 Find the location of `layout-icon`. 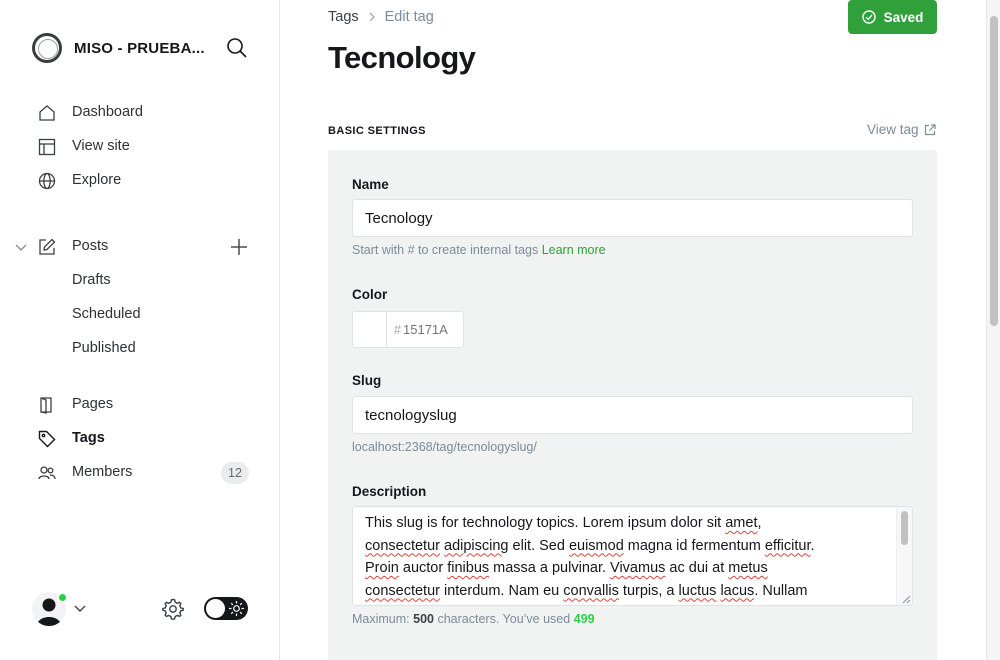

layout-icon is located at coordinates (47, 147).